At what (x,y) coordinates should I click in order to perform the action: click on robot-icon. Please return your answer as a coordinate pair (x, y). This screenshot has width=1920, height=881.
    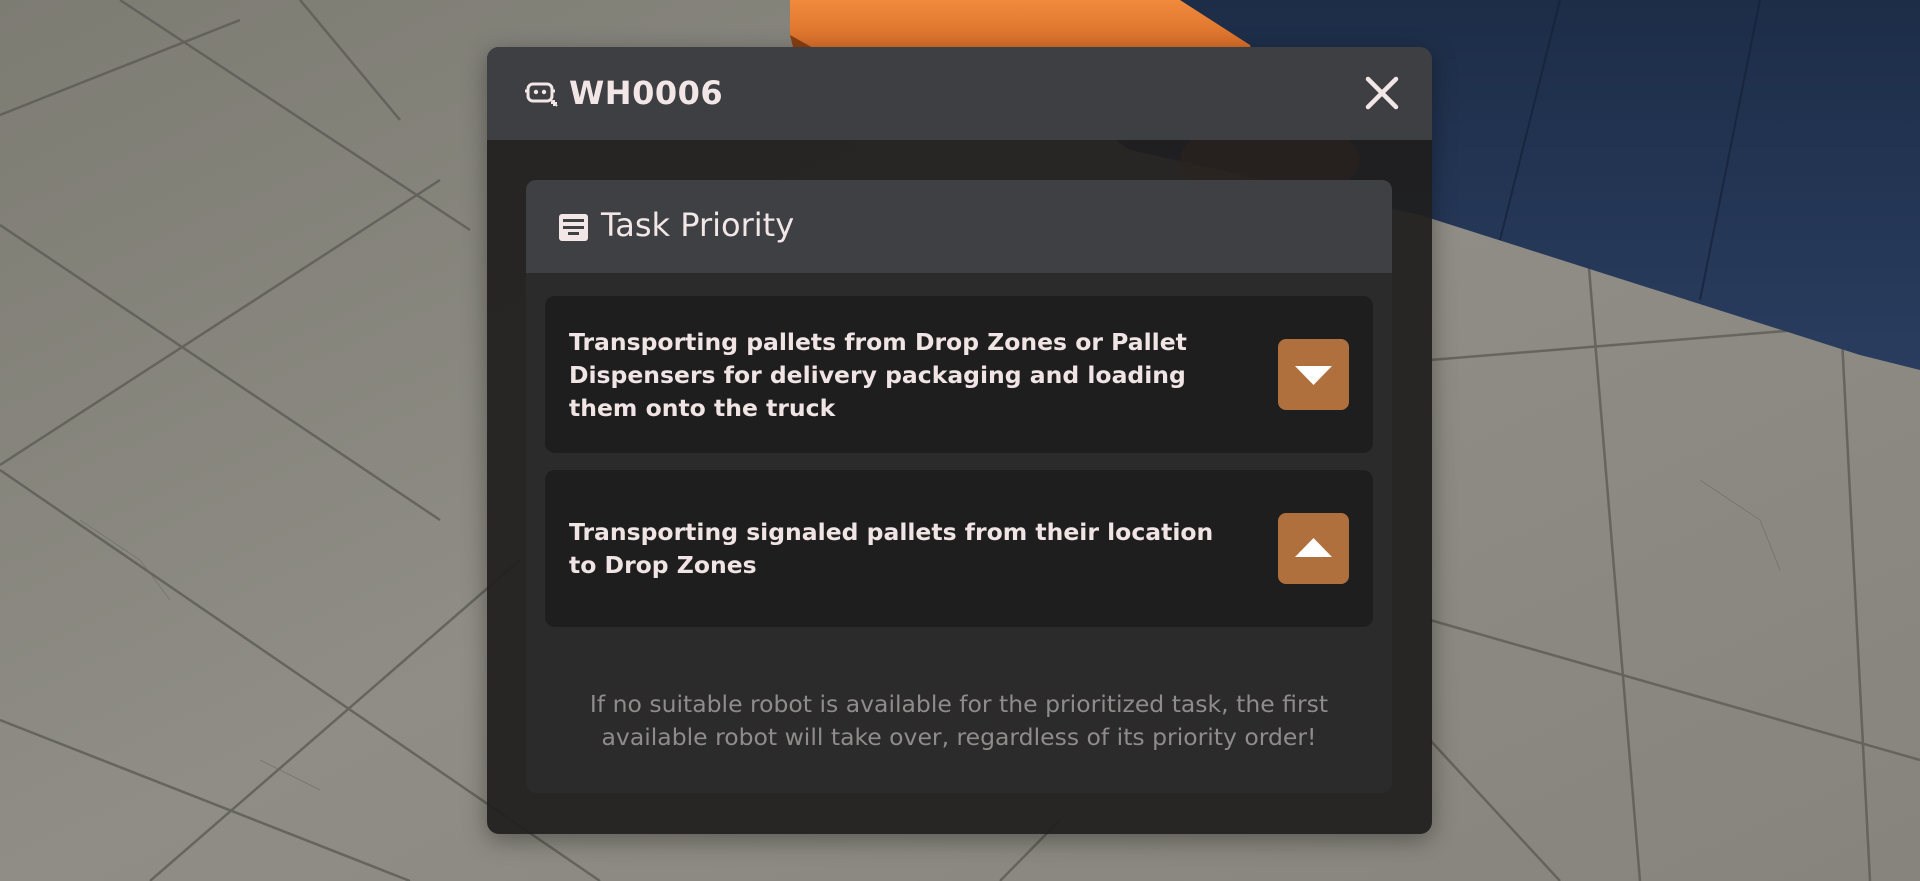
    Looking at the image, I should click on (541, 94).